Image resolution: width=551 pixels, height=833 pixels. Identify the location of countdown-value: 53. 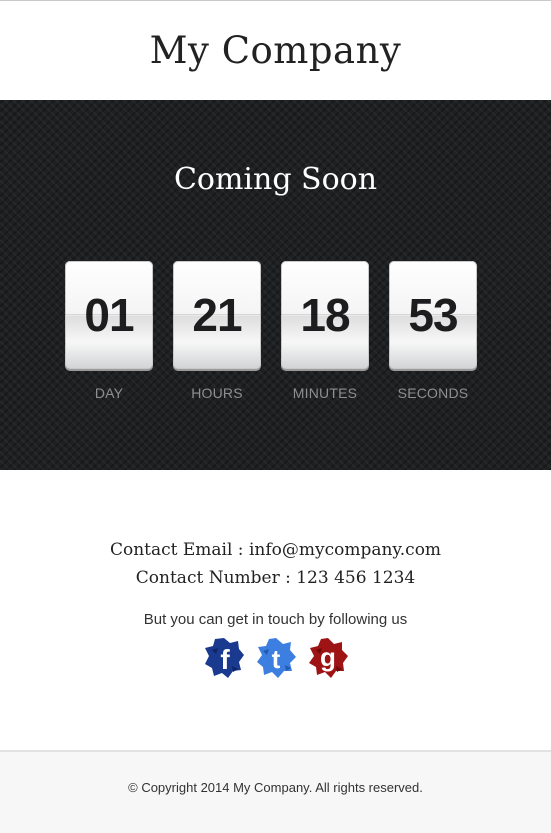
(433, 315).